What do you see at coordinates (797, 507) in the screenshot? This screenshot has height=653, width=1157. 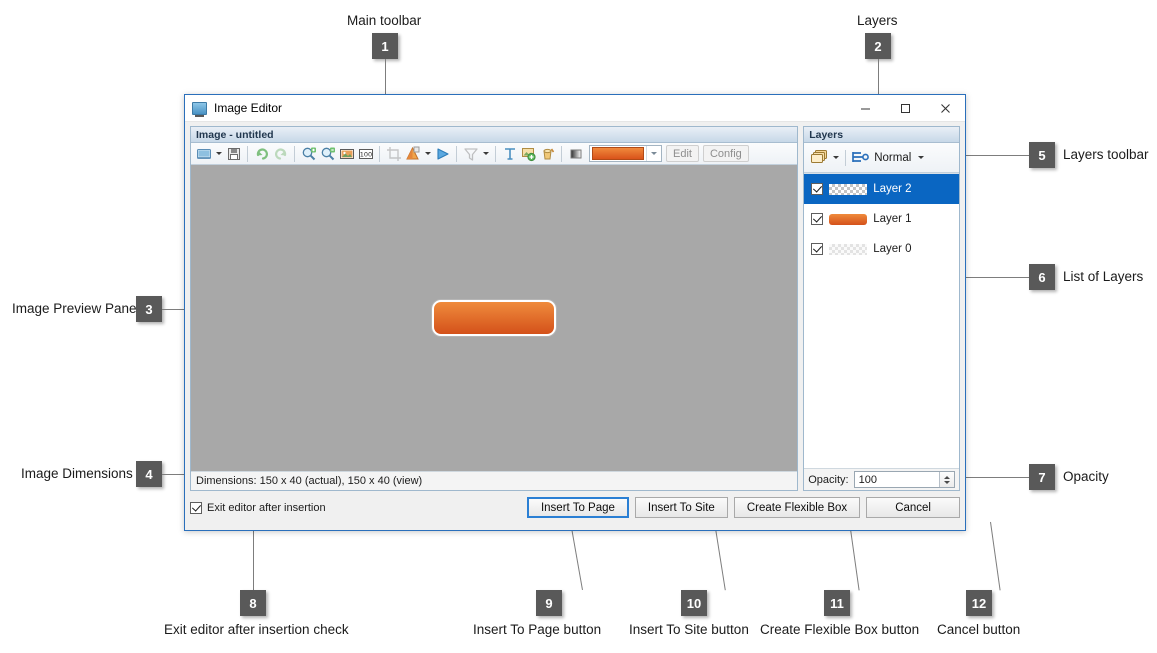 I see `create-flexible-box-button: Create Flexible Box` at bounding box center [797, 507].